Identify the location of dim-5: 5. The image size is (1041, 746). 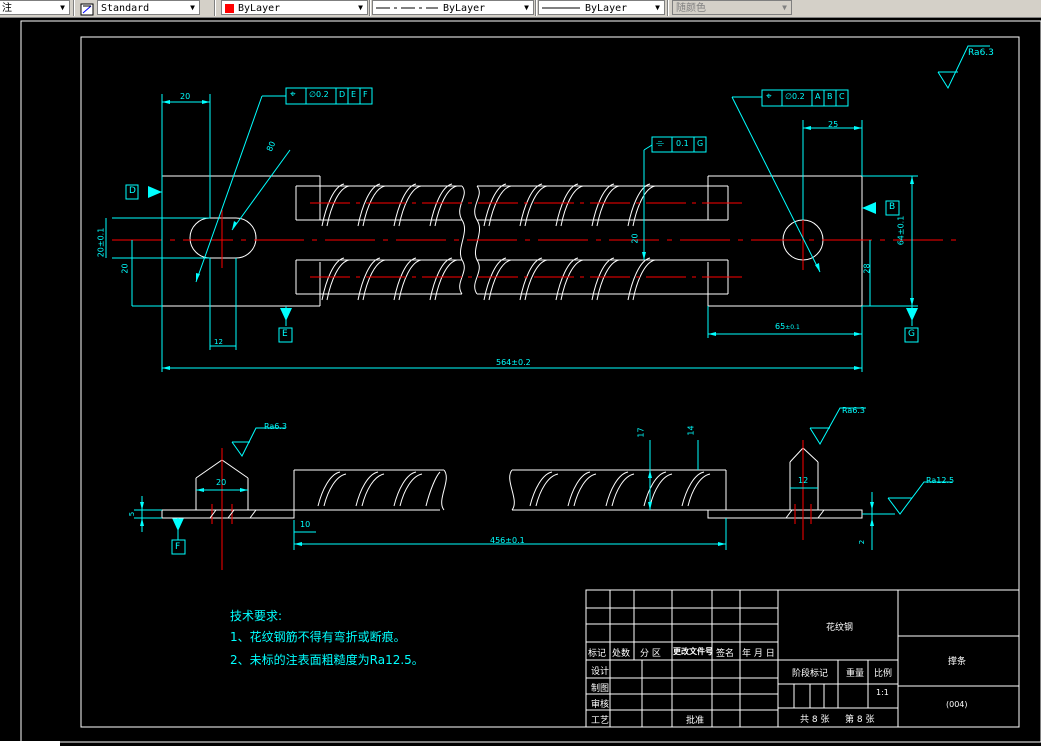
(132, 514).